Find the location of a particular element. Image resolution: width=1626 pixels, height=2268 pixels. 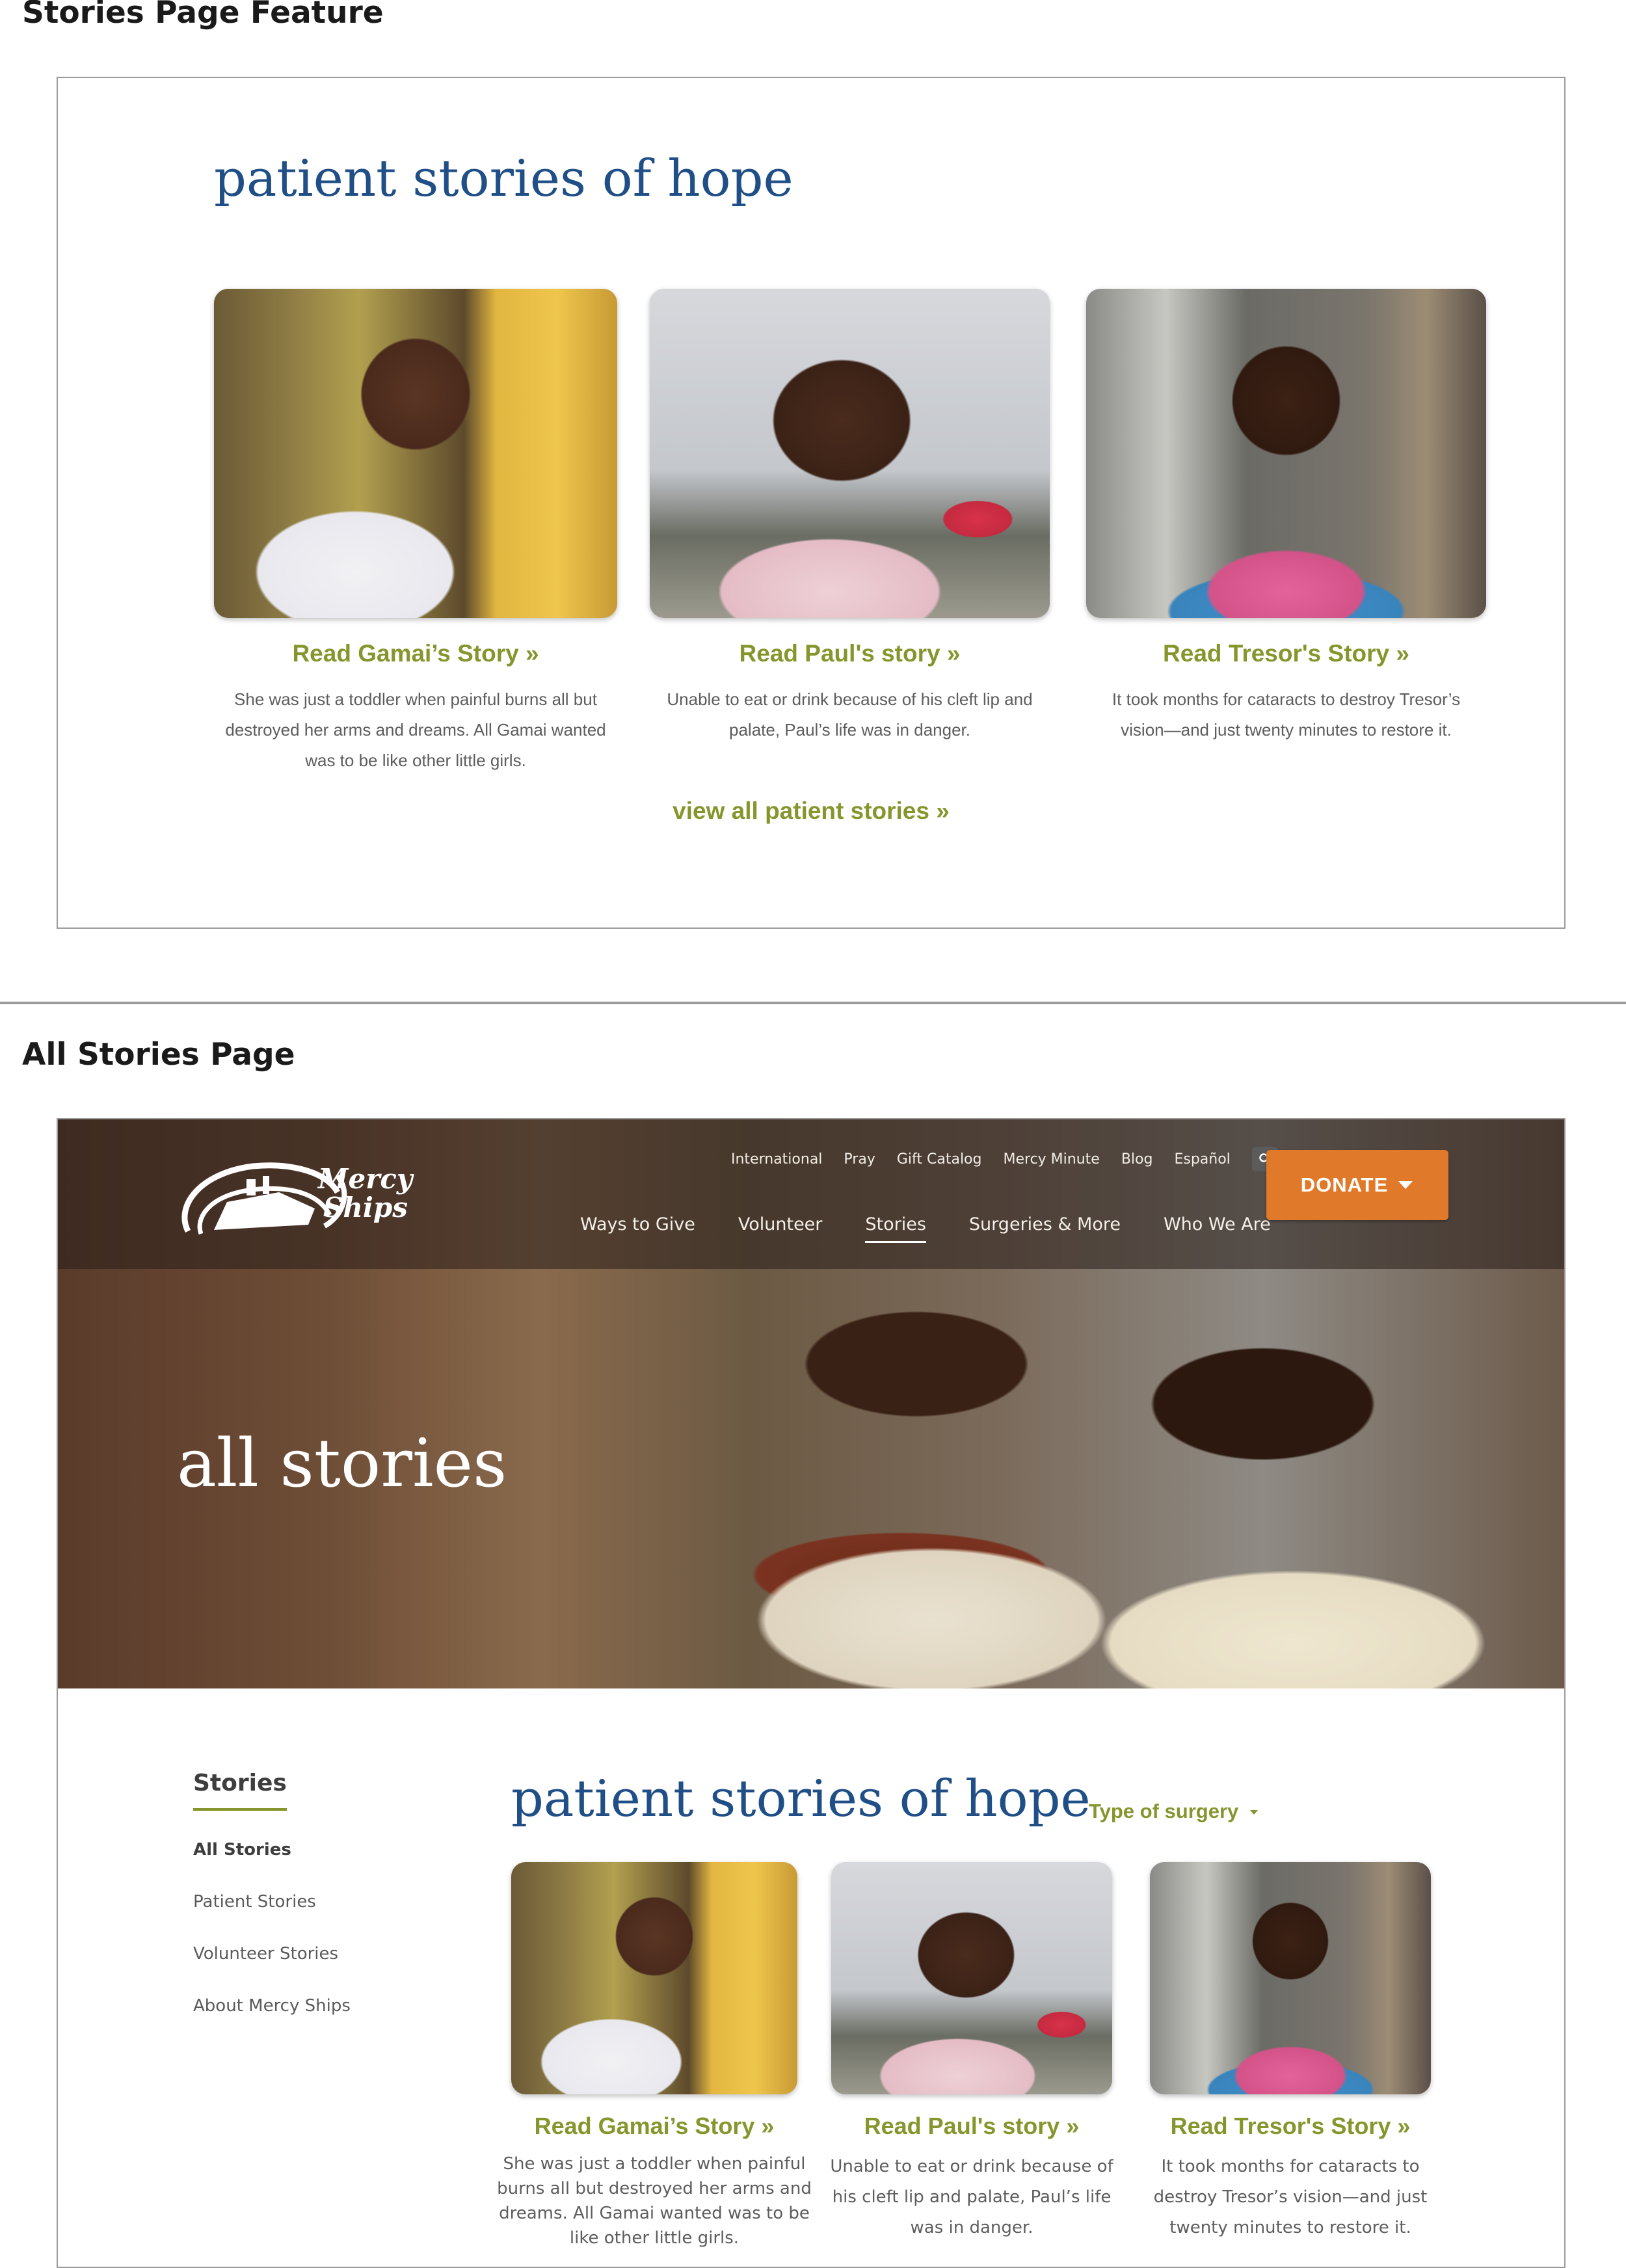

nav-volunteer: Volunteer is located at coordinates (780, 1228).